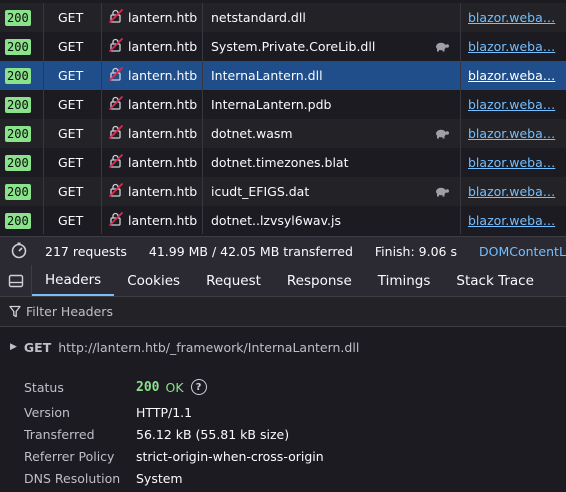 The width and height of the screenshot is (566, 492). Describe the element at coordinates (16, 280) in the screenshot. I see `dock-panel-icon` at that location.